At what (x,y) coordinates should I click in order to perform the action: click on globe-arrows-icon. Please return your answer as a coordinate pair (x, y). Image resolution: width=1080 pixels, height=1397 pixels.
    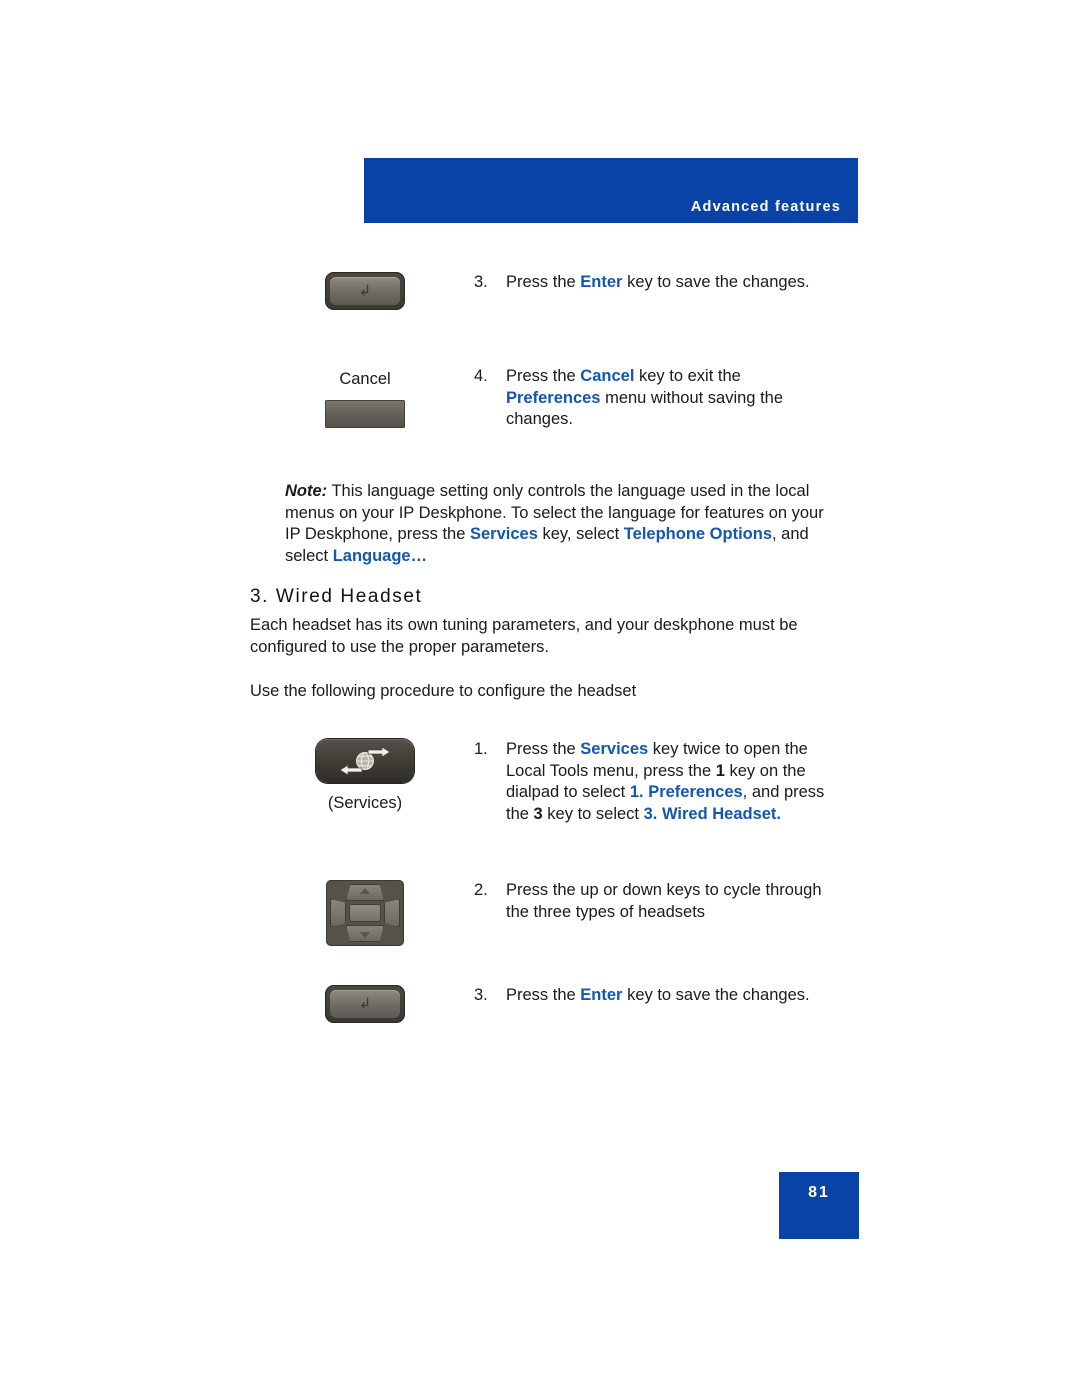
    Looking at the image, I should click on (365, 761).